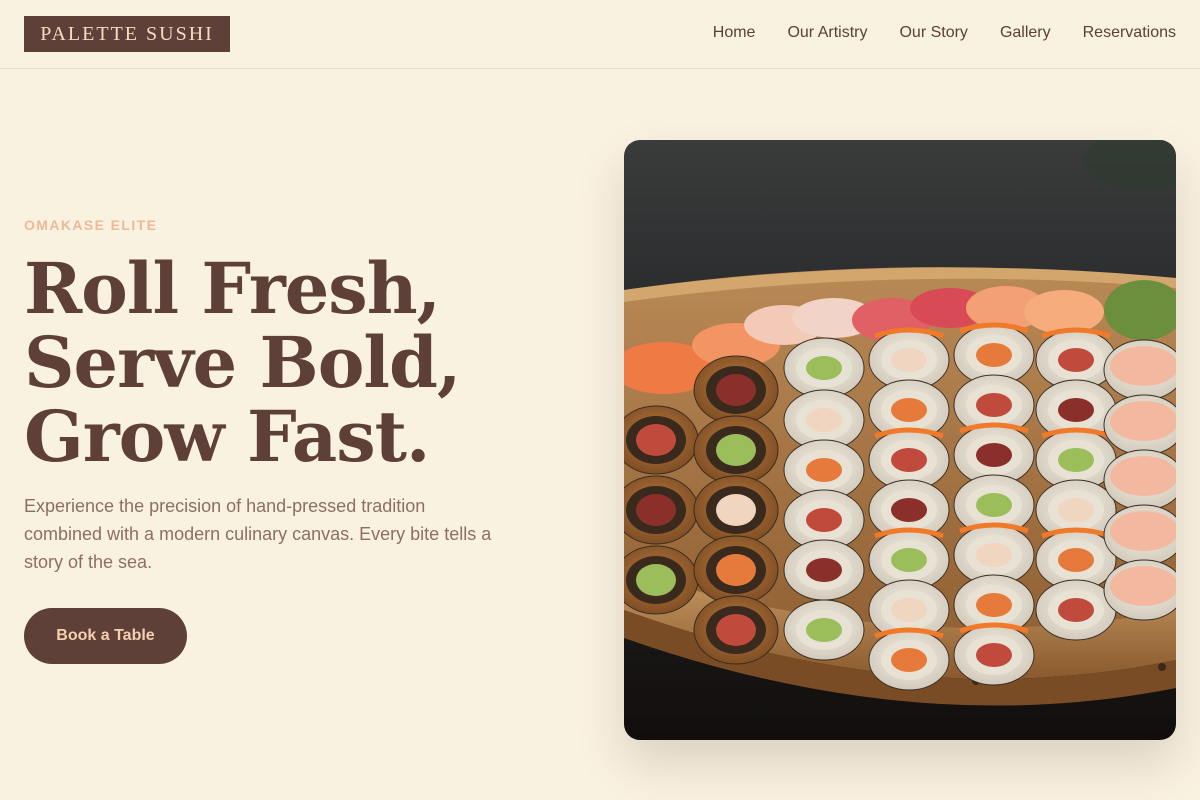 Image resolution: width=1200 pixels, height=800 pixels. What do you see at coordinates (827, 33) in the screenshot?
I see `nav-our-artistry: Our Artistry` at bounding box center [827, 33].